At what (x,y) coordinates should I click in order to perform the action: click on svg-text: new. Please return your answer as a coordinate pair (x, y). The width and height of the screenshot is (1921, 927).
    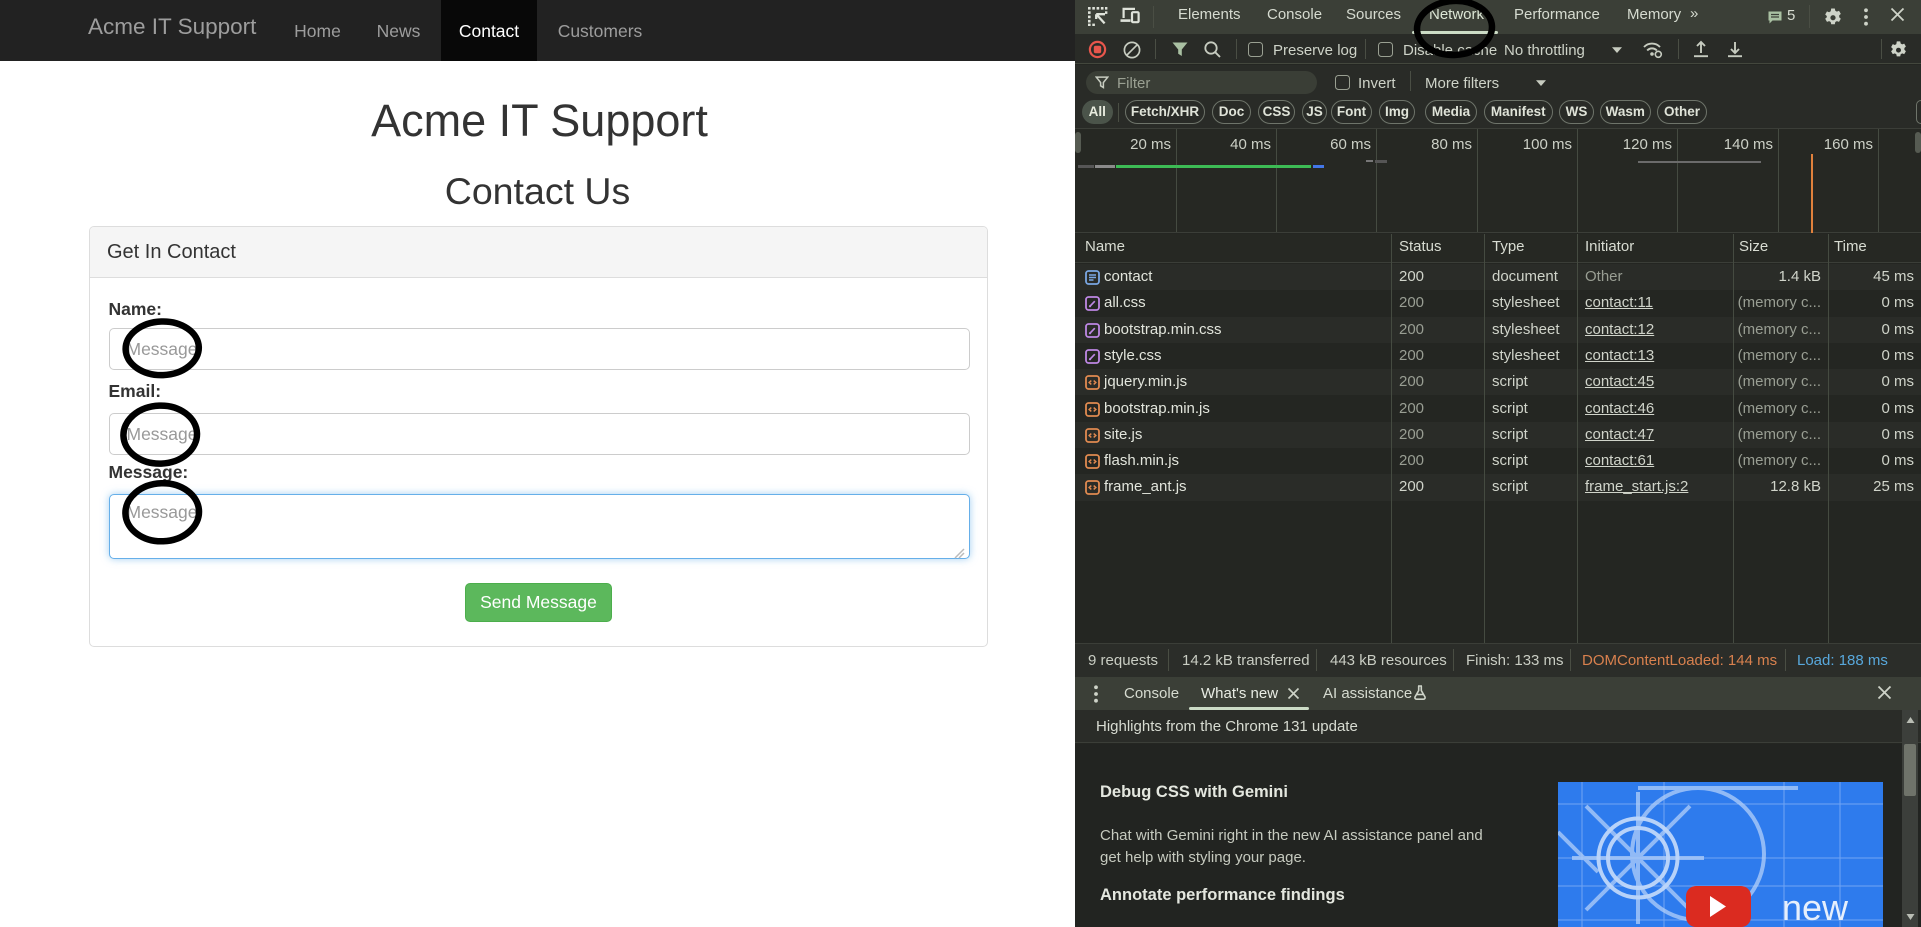
    Looking at the image, I should click on (1815, 907).